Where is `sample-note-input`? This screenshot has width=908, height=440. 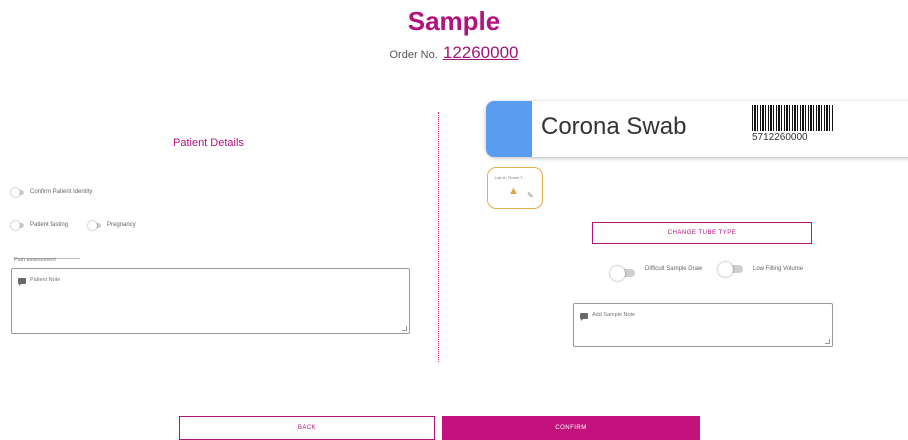 sample-note-input is located at coordinates (707, 325).